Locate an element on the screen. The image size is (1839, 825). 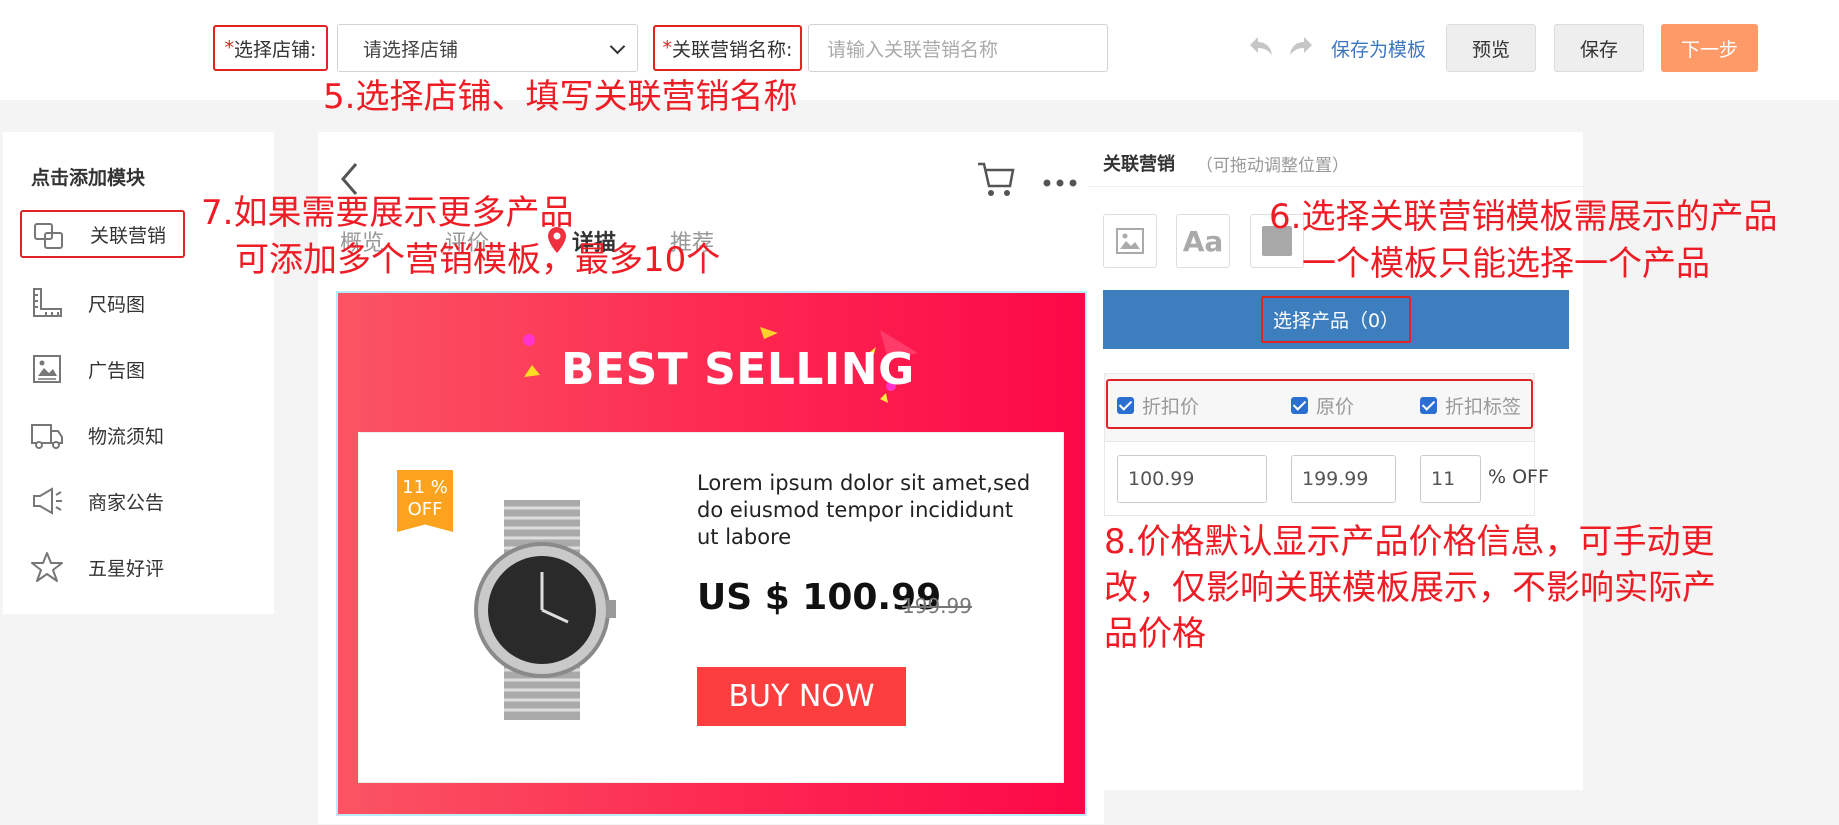
module-item-announcement: 商家公告 is located at coordinates (102, 501).